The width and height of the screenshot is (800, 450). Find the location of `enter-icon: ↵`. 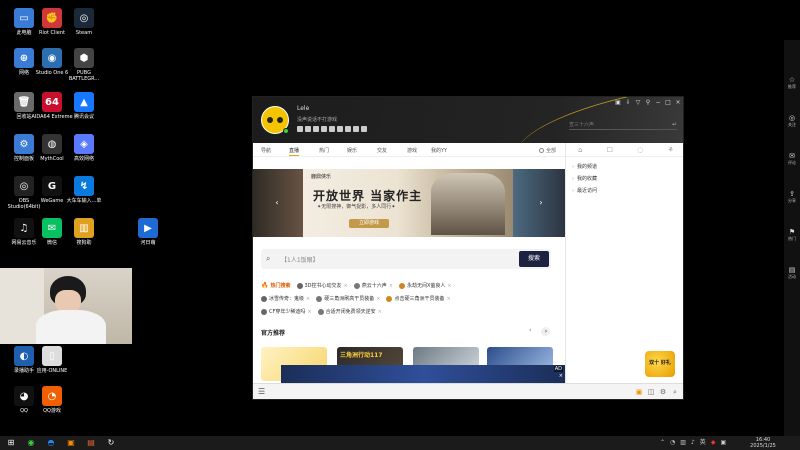

enter-icon: ↵ is located at coordinates (674, 125).